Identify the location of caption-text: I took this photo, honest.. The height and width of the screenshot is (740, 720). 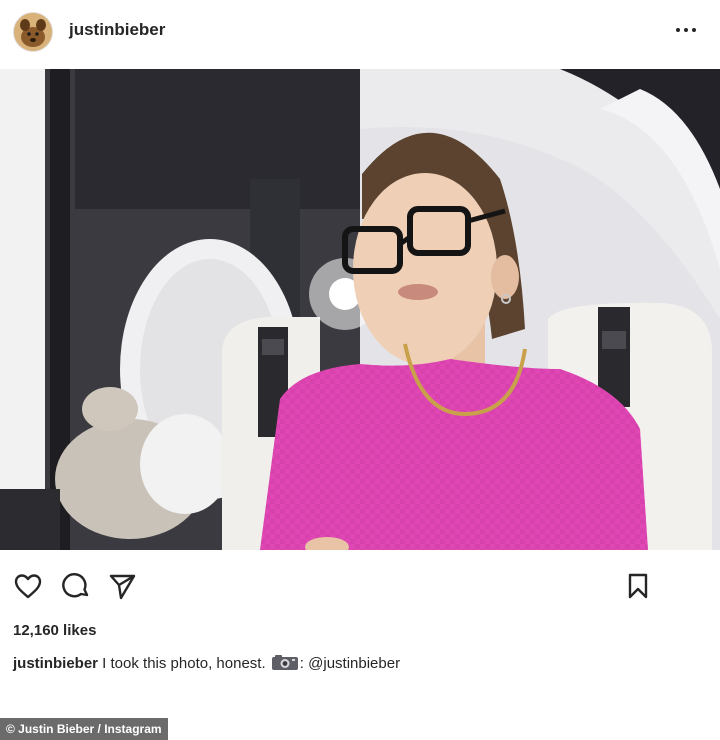
(184, 663).